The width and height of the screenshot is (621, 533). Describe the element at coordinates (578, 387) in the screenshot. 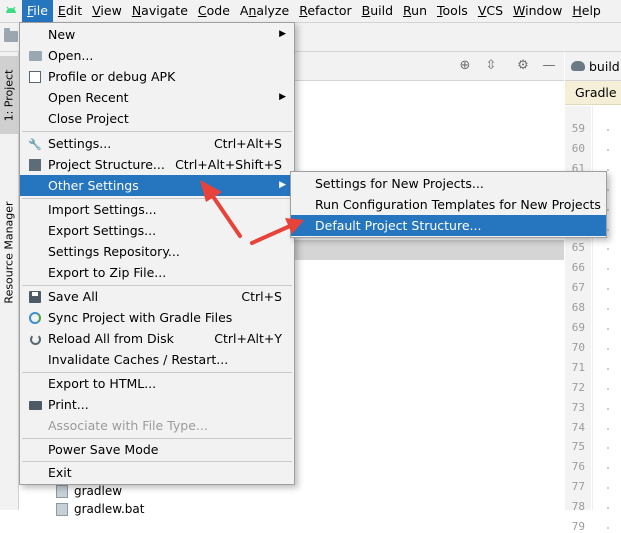

I see `line-number: 72` at that location.